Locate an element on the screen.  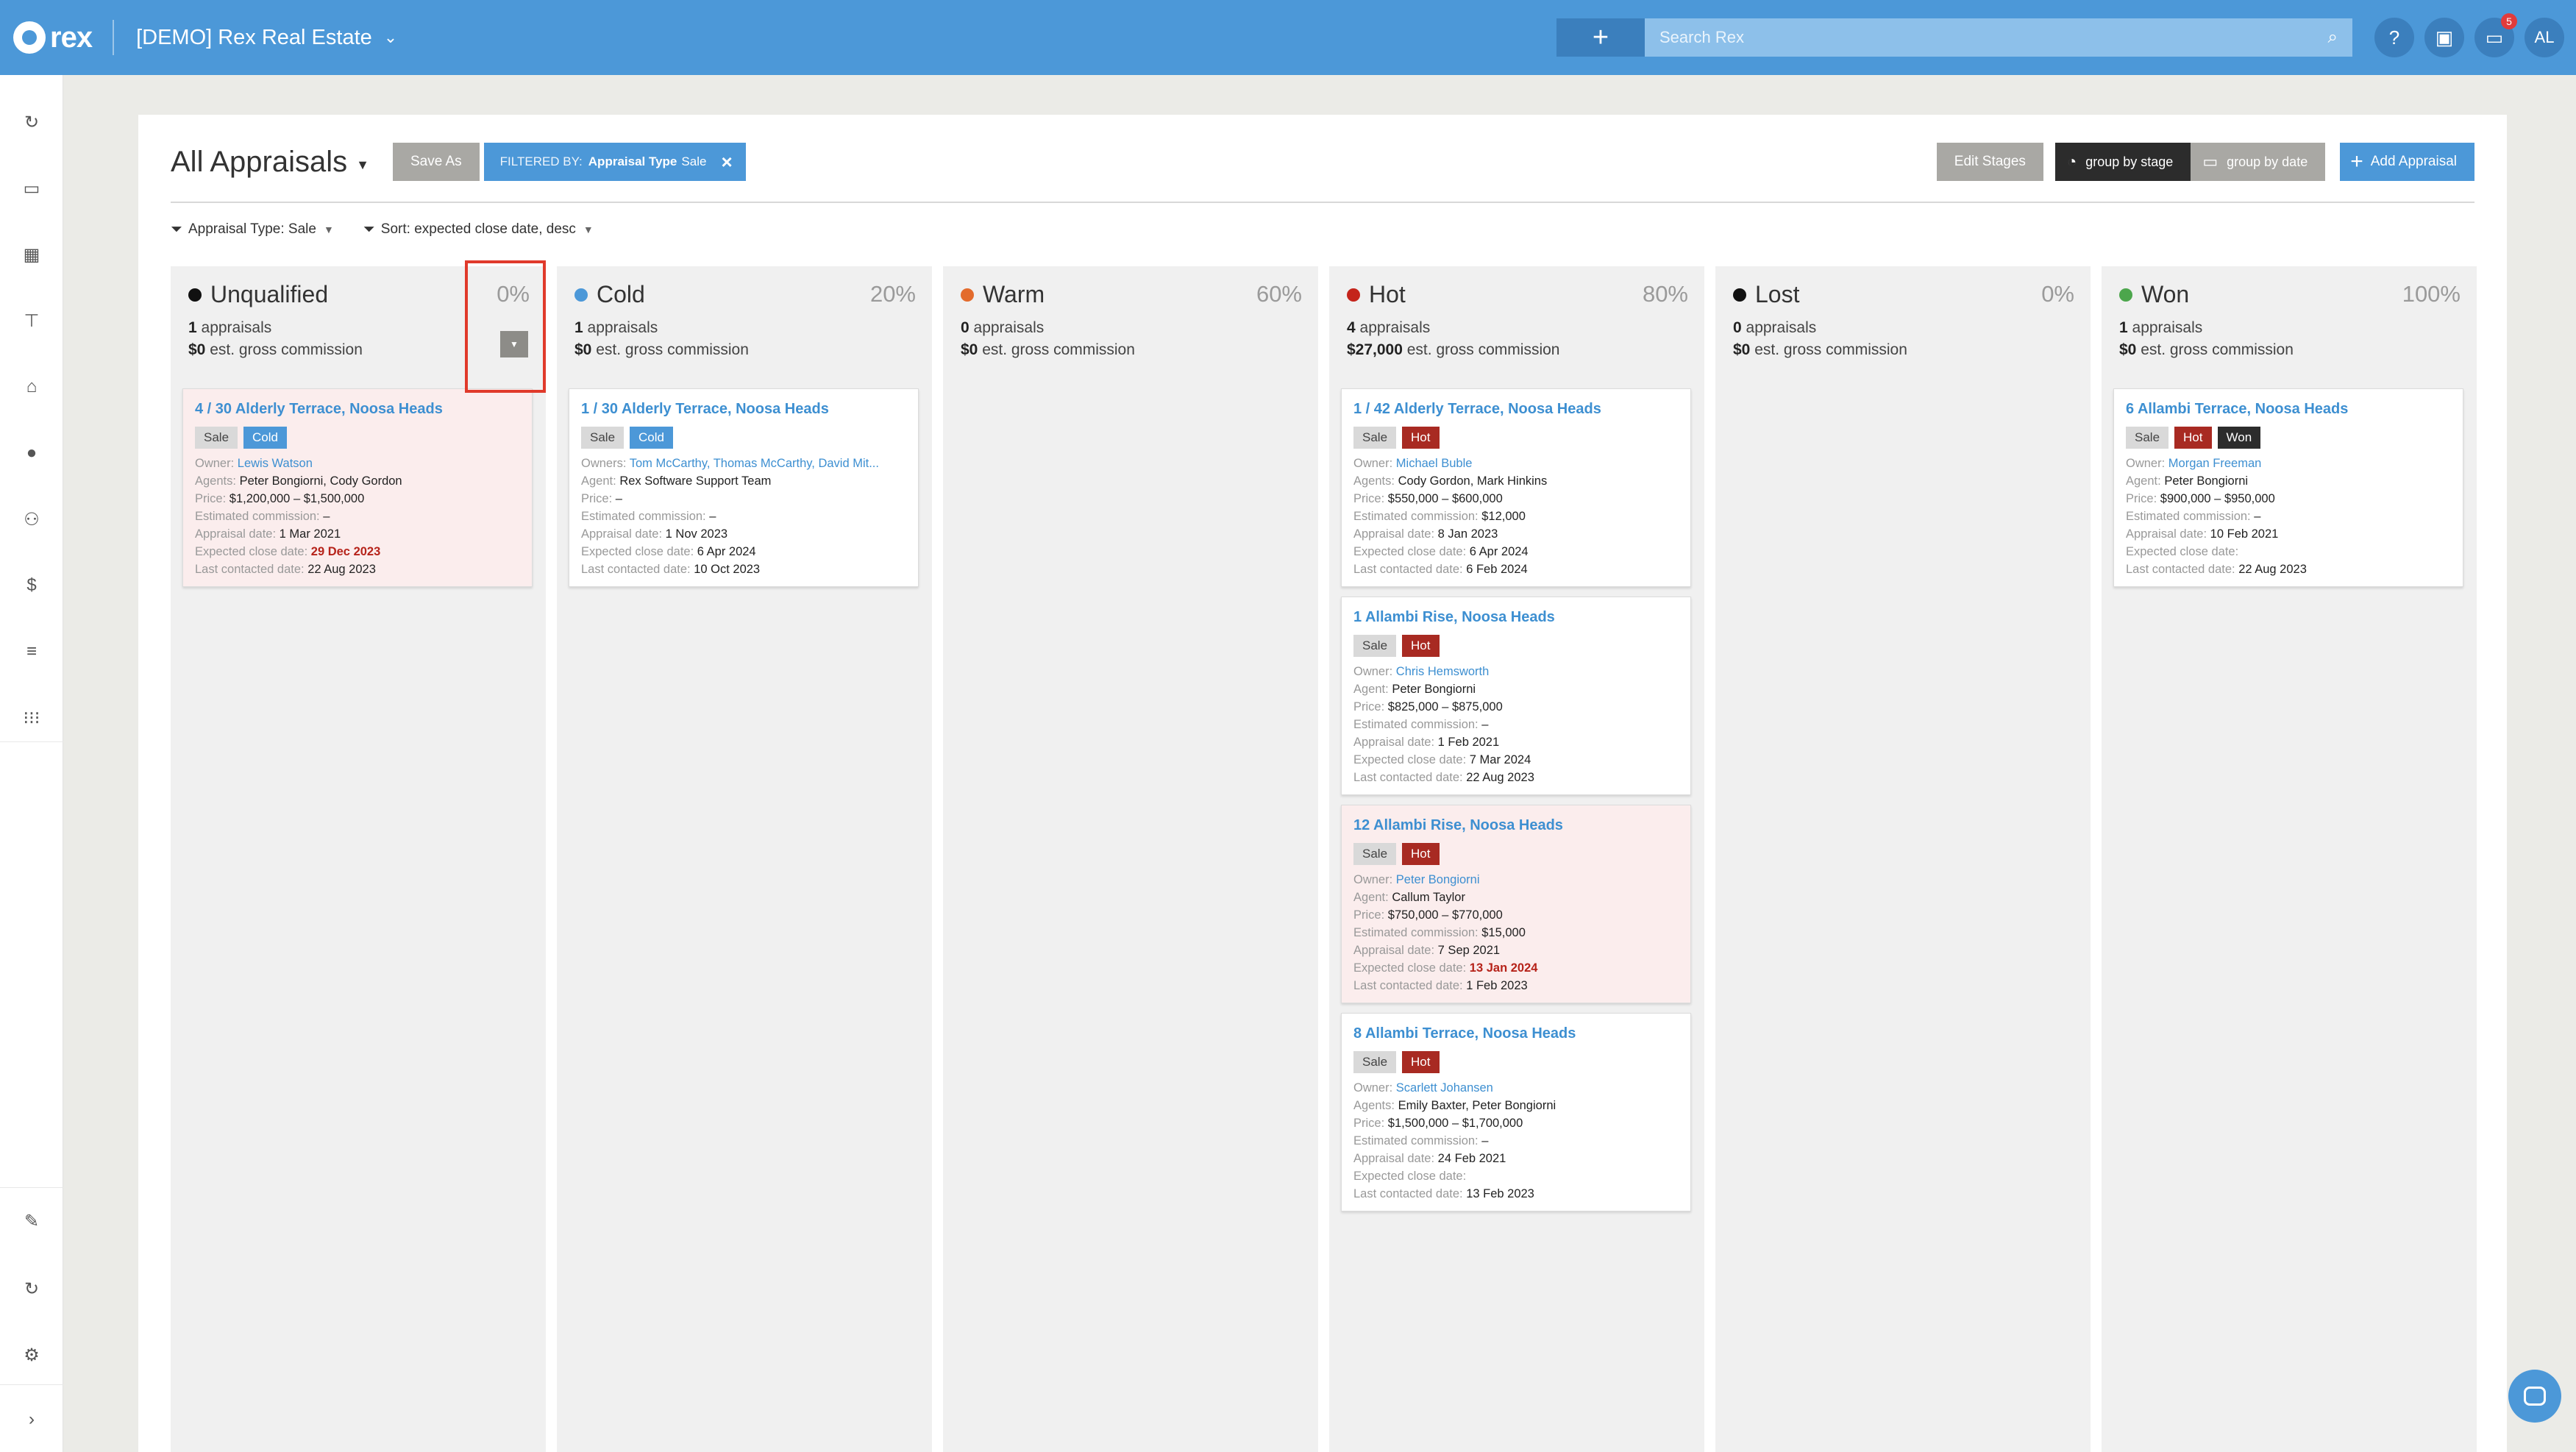
field-label: Last contacted date: is located at coordinates (1408, 778).